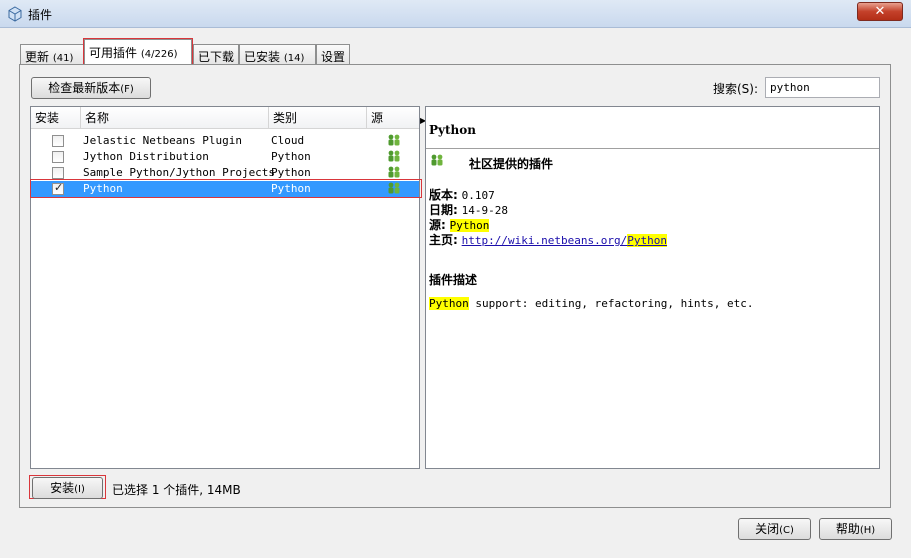  Describe the element at coordinates (453, 280) in the screenshot. I see `description-heading: 插件描述` at that location.